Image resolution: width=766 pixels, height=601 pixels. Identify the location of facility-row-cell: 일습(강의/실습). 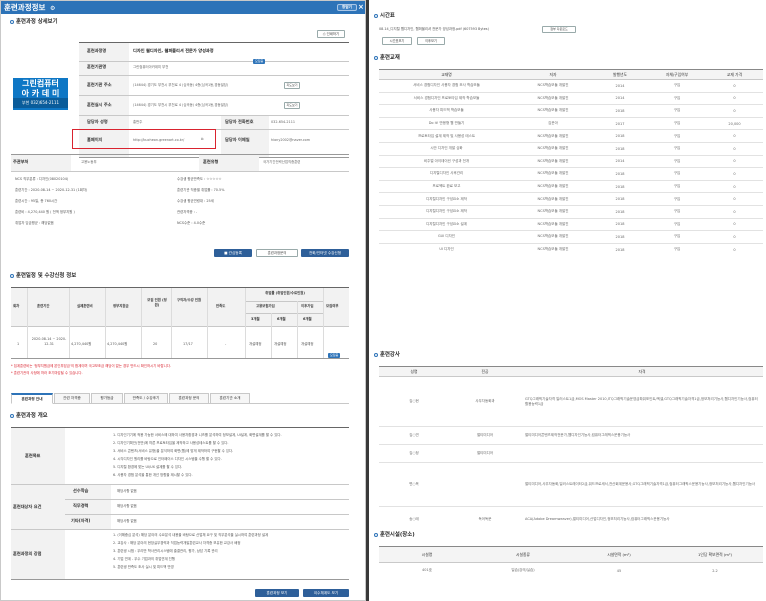
(523, 570).